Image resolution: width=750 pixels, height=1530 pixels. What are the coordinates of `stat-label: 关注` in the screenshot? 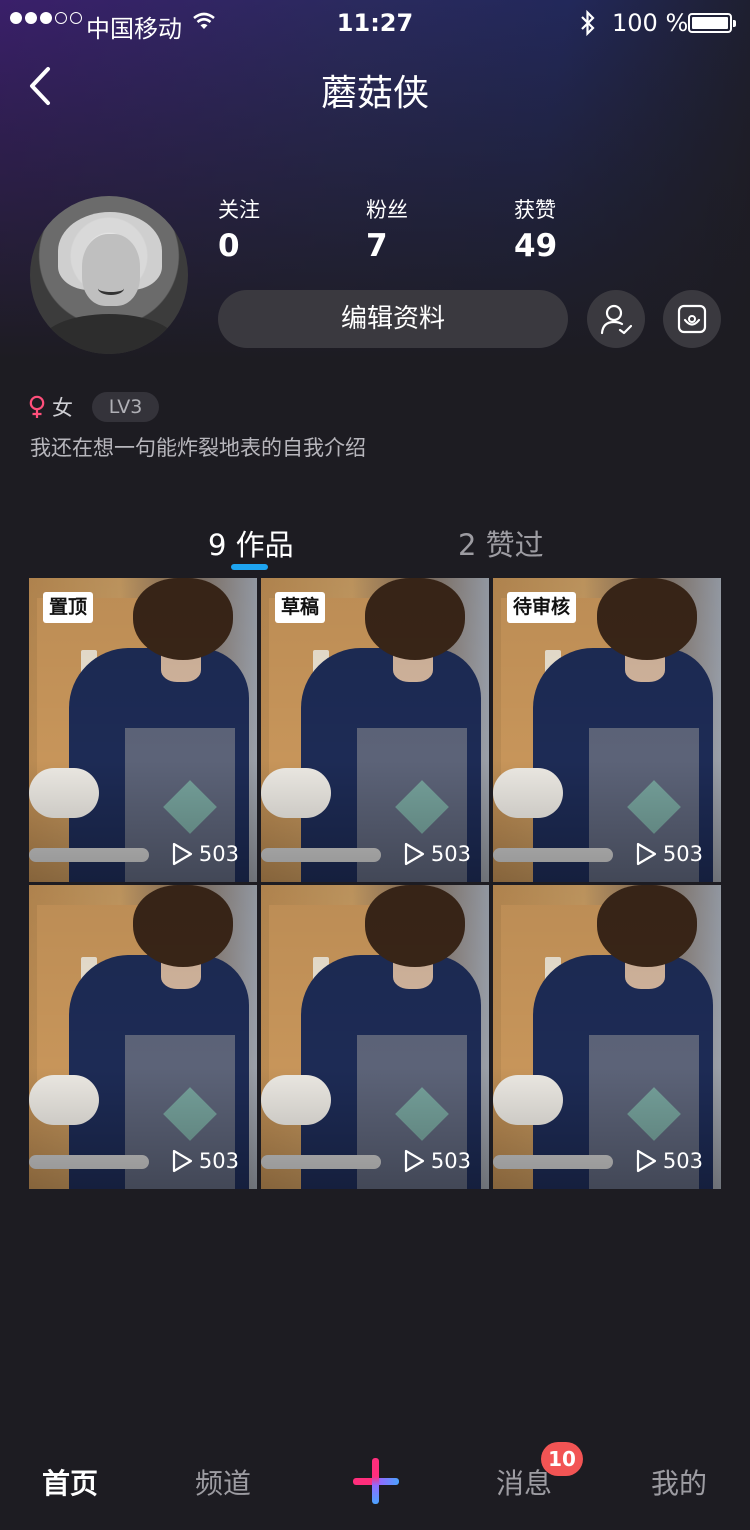 It's located at (239, 210).